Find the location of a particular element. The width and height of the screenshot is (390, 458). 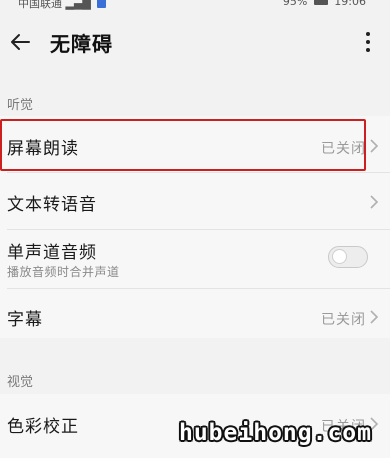

section-label-vision: 视觉 is located at coordinates (20, 382).